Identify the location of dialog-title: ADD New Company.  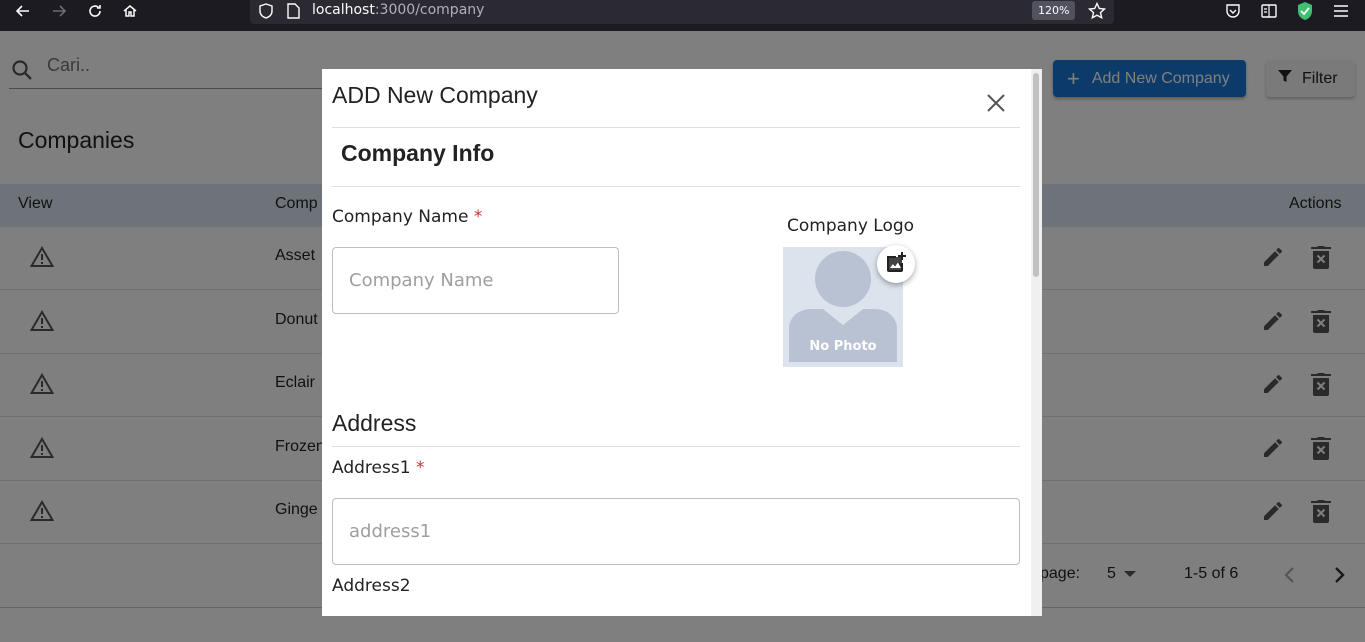
(435, 95).